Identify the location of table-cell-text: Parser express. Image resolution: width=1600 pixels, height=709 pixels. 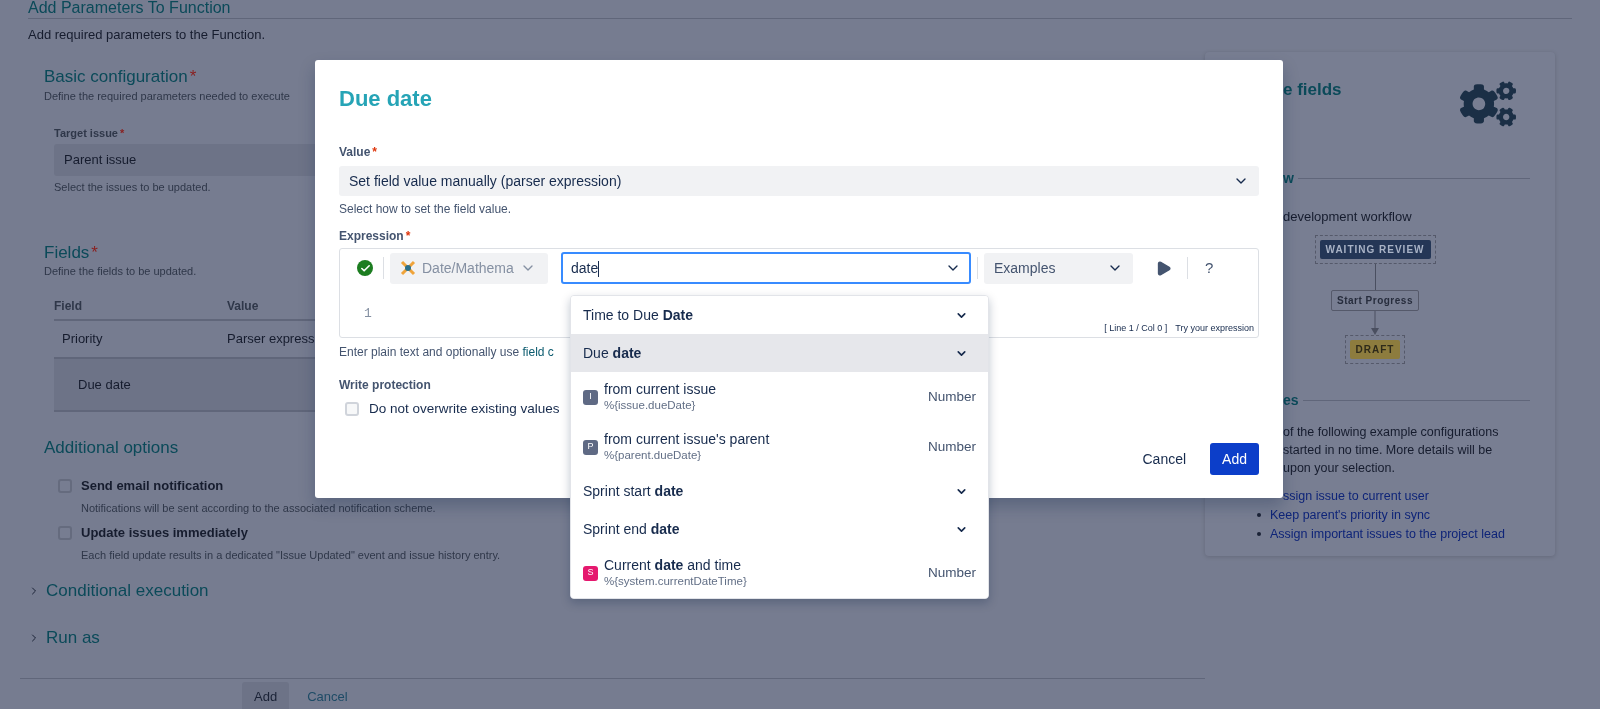
(271, 339).